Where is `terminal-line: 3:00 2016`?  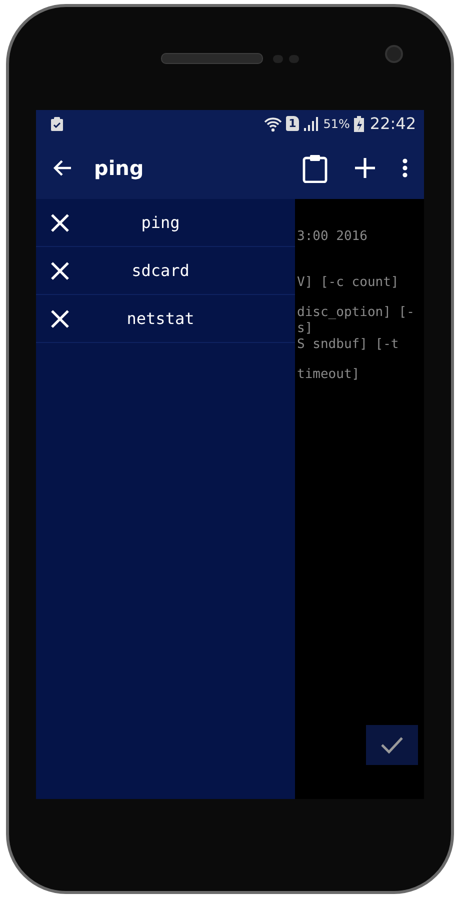
terminal-line: 3:00 2016 is located at coordinates (332, 237).